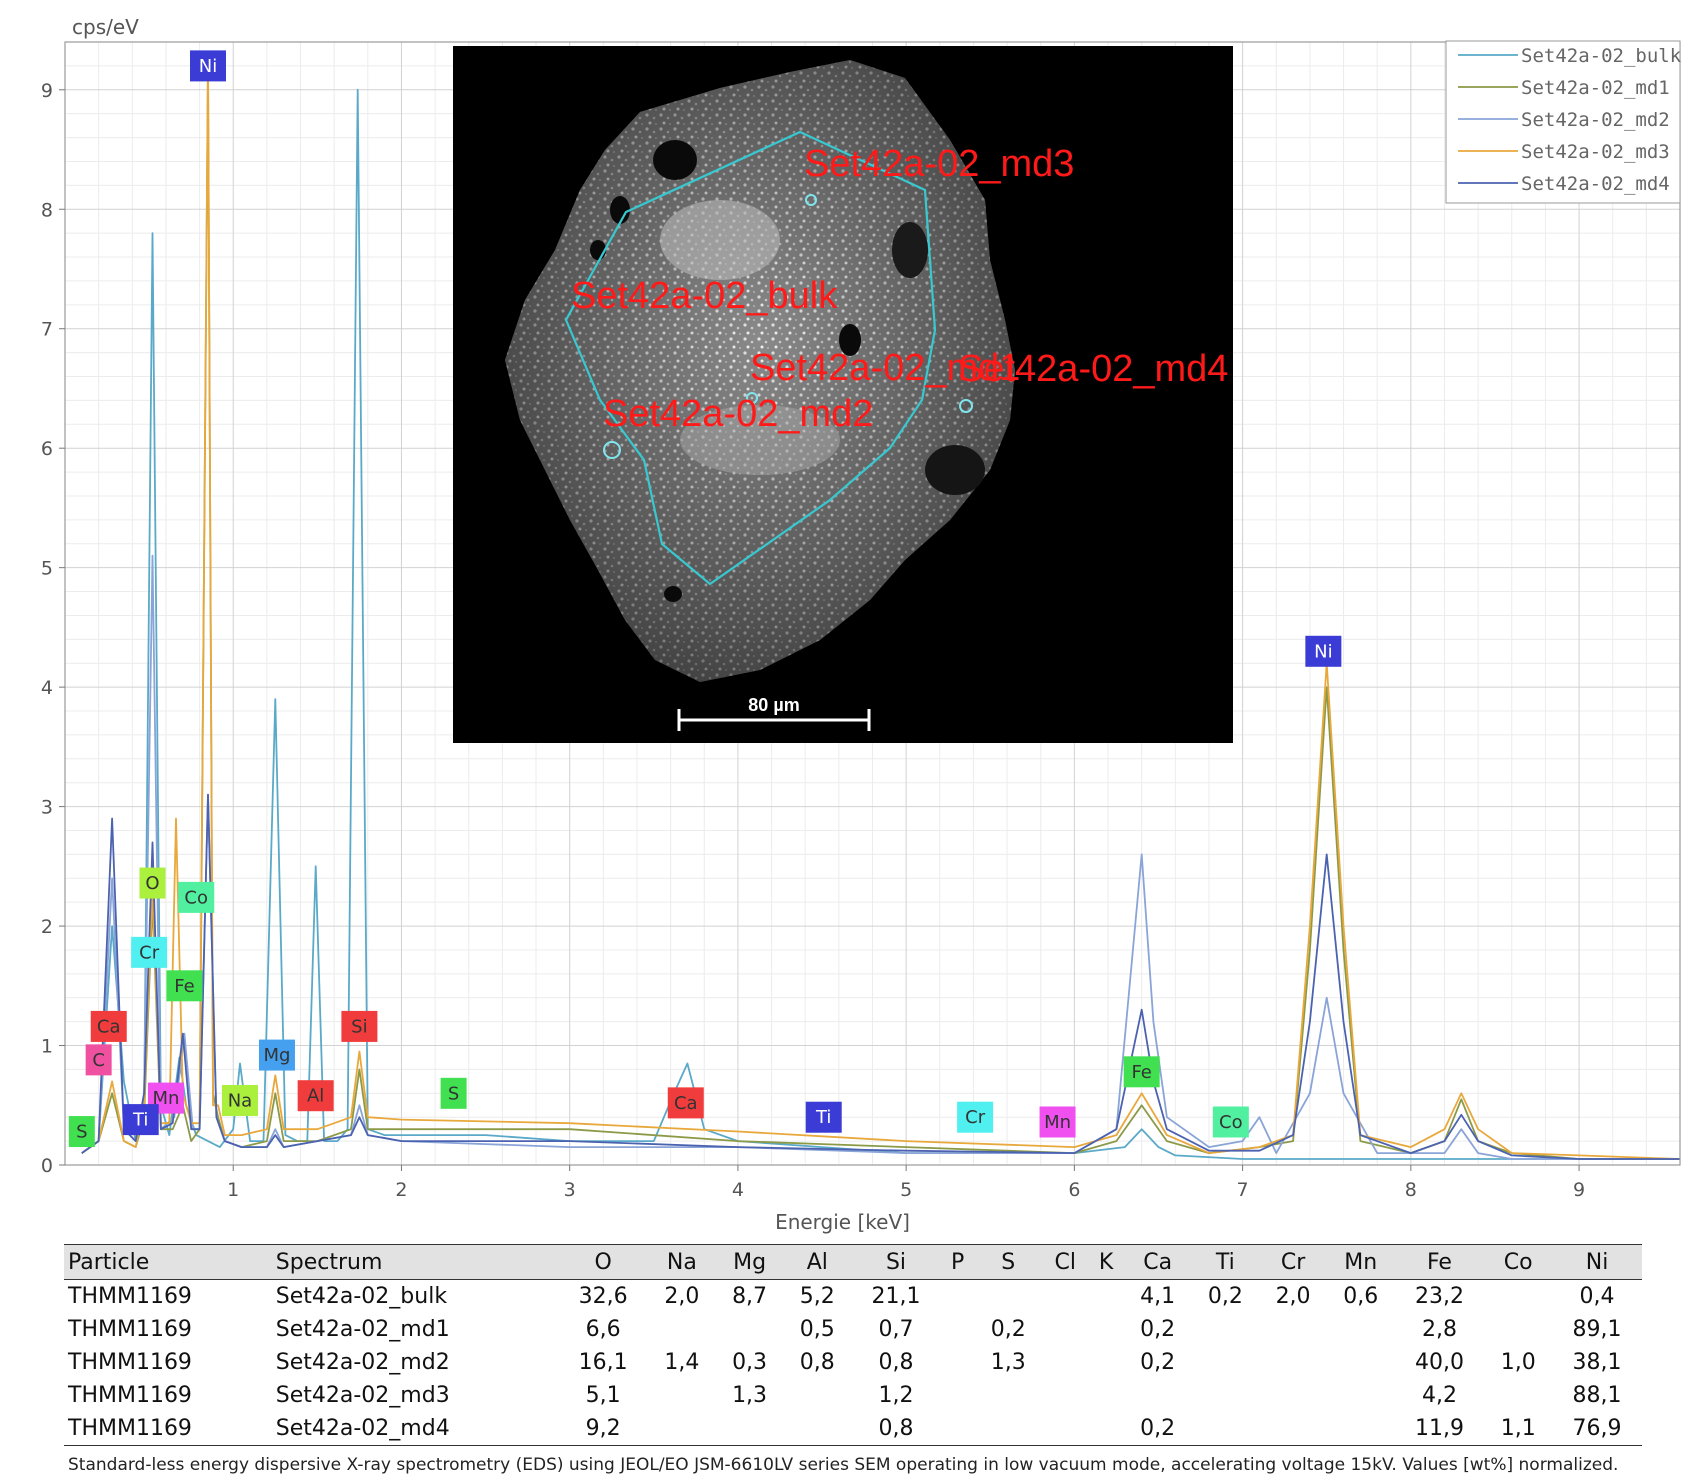 The height and width of the screenshot is (1482, 1697). What do you see at coordinates (415, 1262) in the screenshot?
I see `column-header-spectrum: Spectrum` at bounding box center [415, 1262].